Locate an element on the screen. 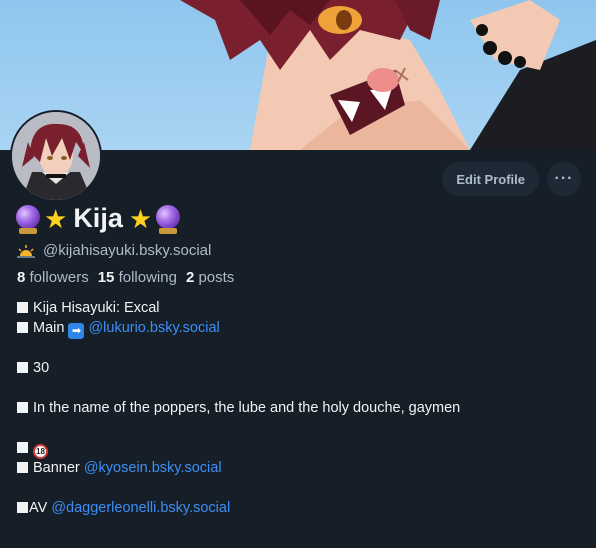 Image resolution: width=596 pixels, height=548 pixels. following-count: 15 is located at coordinates (106, 277).